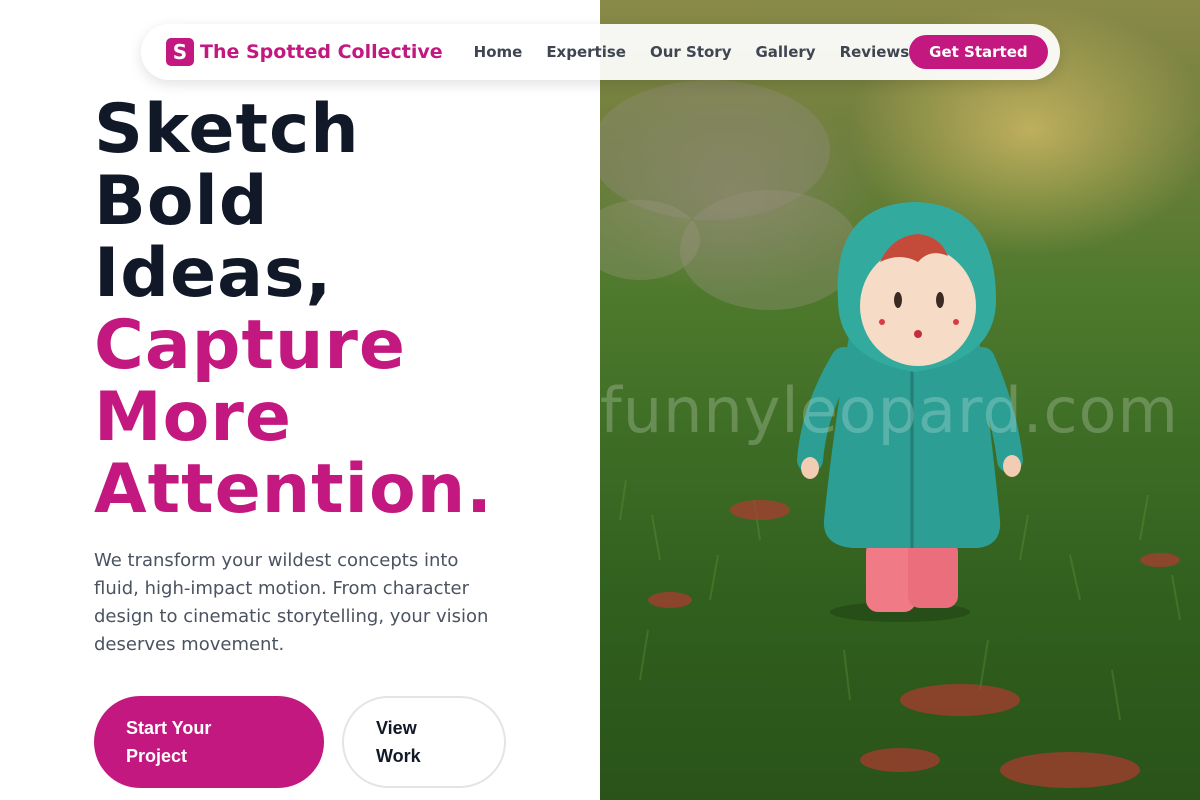  I want to click on nav-link-reviews: Reviews, so click(875, 52).